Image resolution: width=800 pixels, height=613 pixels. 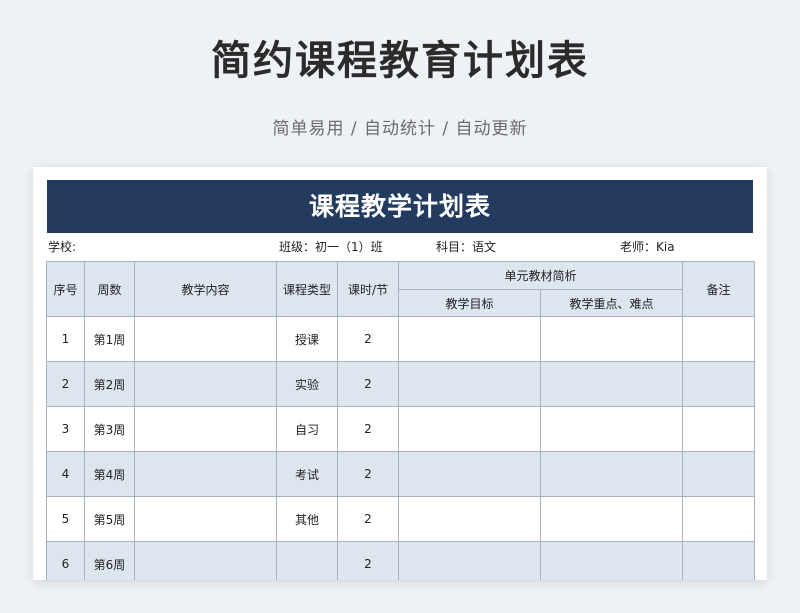 I want to click on table-row: 2 第2周 实验 2, so click(x=401, y=384).